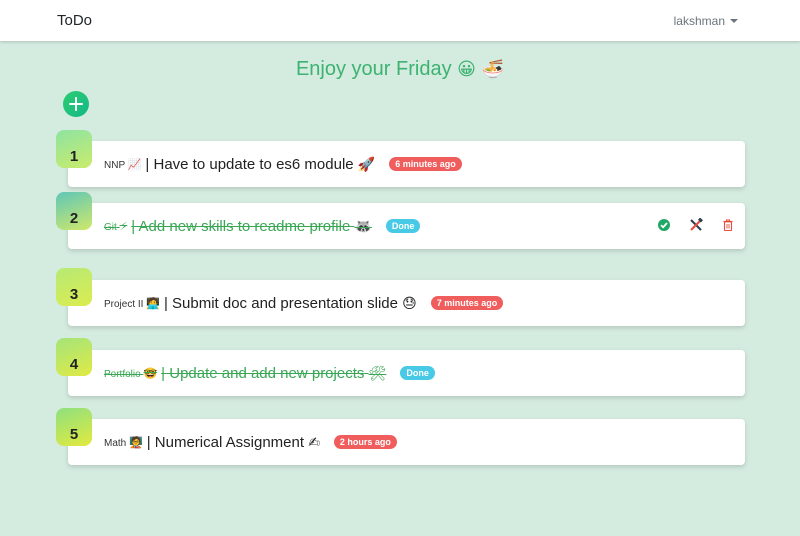  What do you see at coordinates (233, 442) in the screenshot?
I see `todo-title: | Numerical Assignment ✍` at bounding box center [233, 442].